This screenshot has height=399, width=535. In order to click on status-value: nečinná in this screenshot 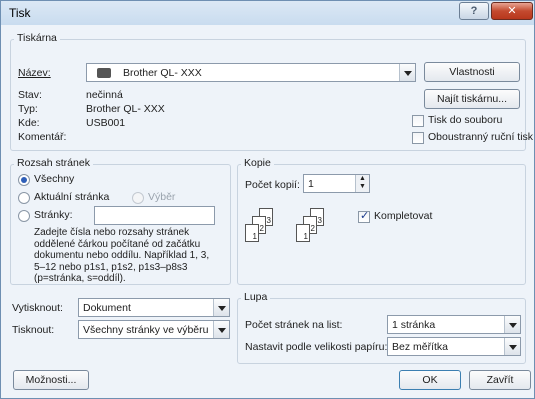, I will do `click(104, 95)`.